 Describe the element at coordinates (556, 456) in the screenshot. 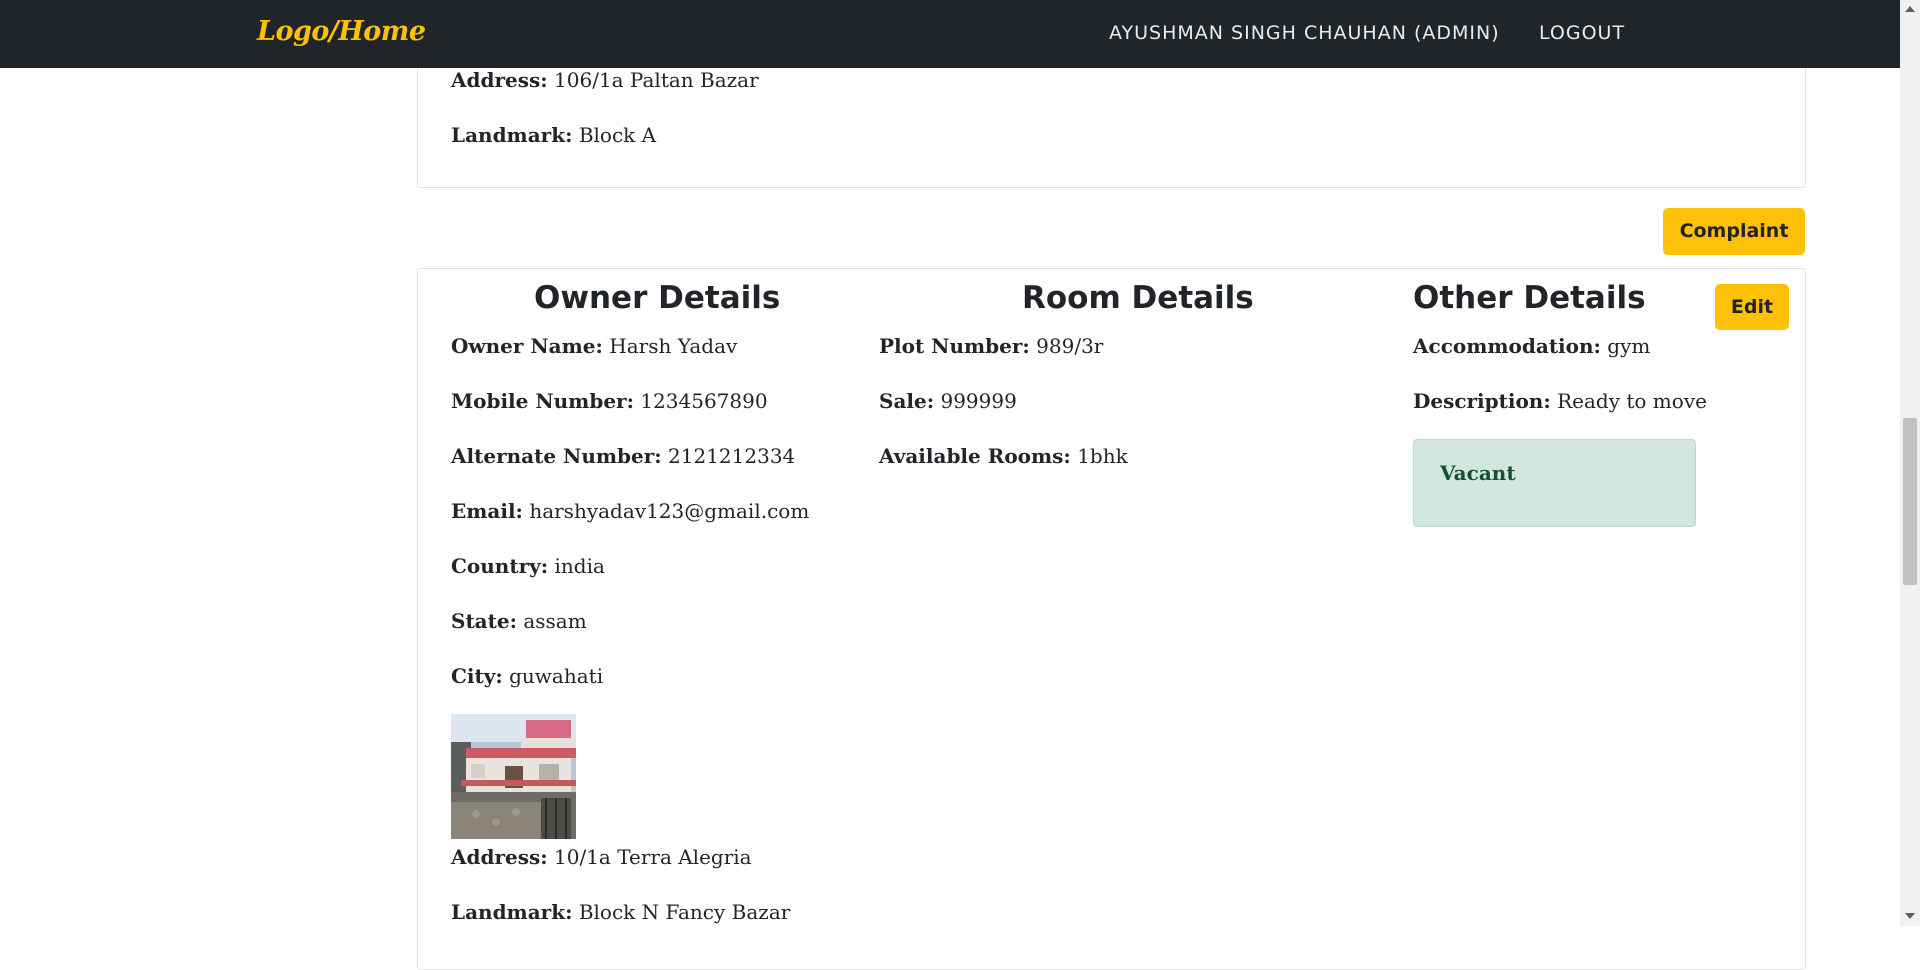

I see `field-label: Alternate Number:` at that location.